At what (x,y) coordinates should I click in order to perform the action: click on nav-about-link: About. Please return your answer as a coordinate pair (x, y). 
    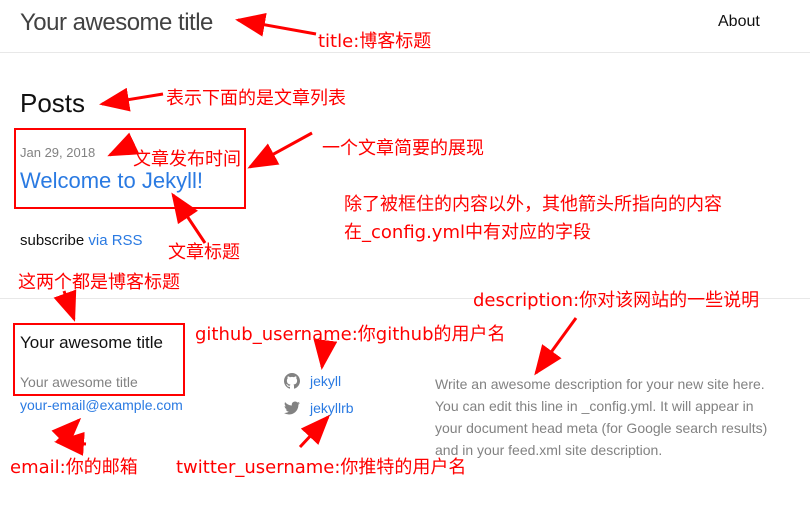
    Looking at the image, I should click on (739, 22).